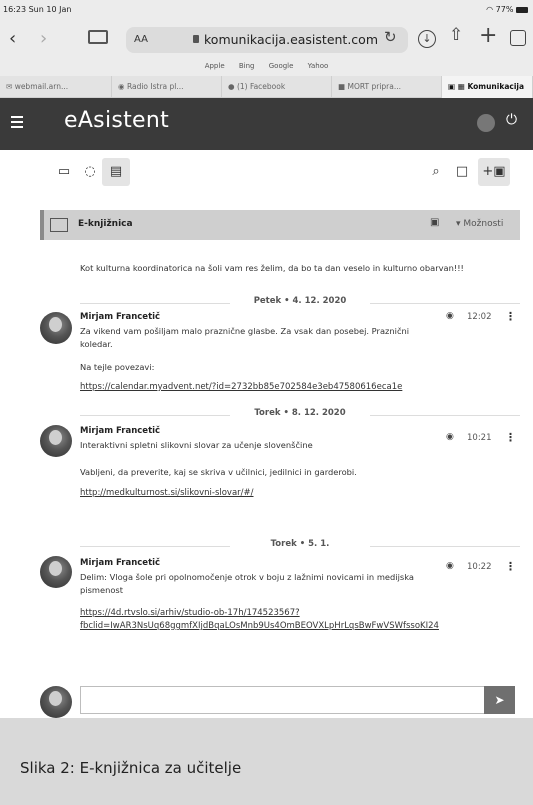 The width and height of the screenshot is (533, 805). What do you see at coordinates (522, 9) in the screenshot?
I see `battery-icon` at bounding box center [522, 9].